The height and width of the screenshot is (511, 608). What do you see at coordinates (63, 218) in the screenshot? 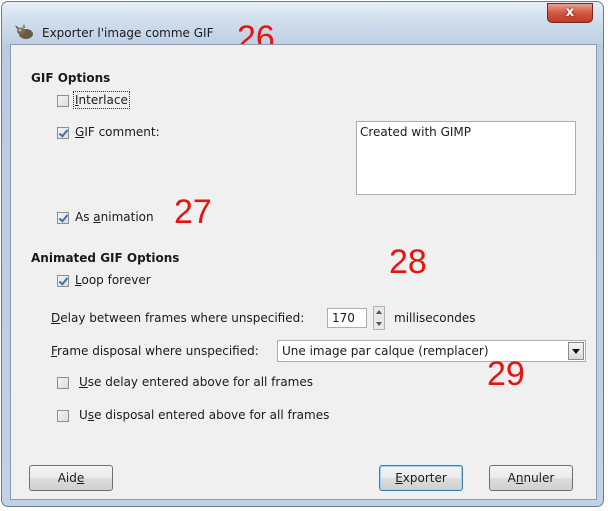
I see `as-animation-checkbox` at bounding box center [63, 218].